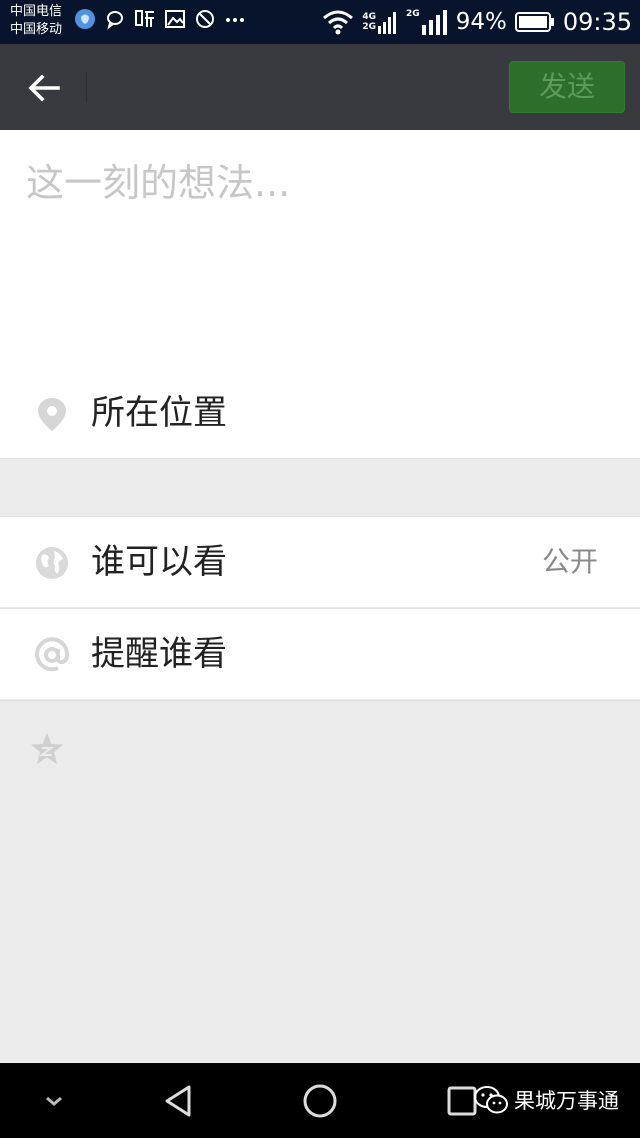  Describe the element at coordinates (36, 29) in the screenshot. I see `carrier-mobile: 中国移动` at that location.